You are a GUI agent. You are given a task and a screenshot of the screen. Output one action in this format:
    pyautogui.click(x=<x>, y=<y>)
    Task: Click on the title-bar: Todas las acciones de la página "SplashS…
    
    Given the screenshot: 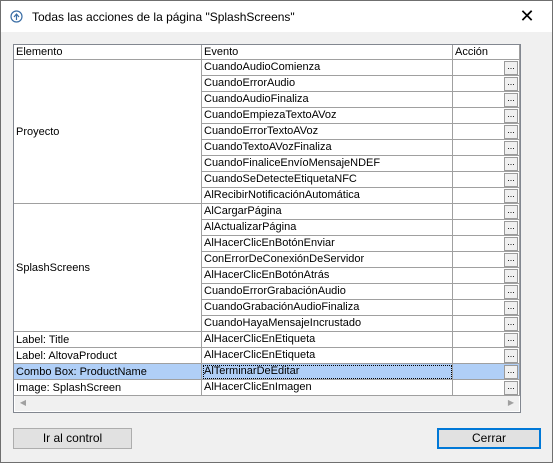 What is the action you would take?
    pyautogui.click(x=276, y=16)
    